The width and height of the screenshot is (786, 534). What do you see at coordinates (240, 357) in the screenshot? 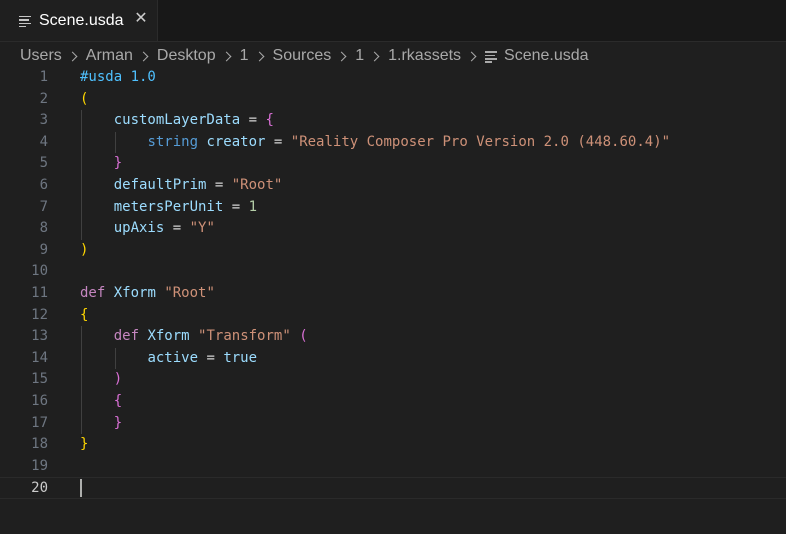
I see `code-token: true` at bounding box center [240, 357].